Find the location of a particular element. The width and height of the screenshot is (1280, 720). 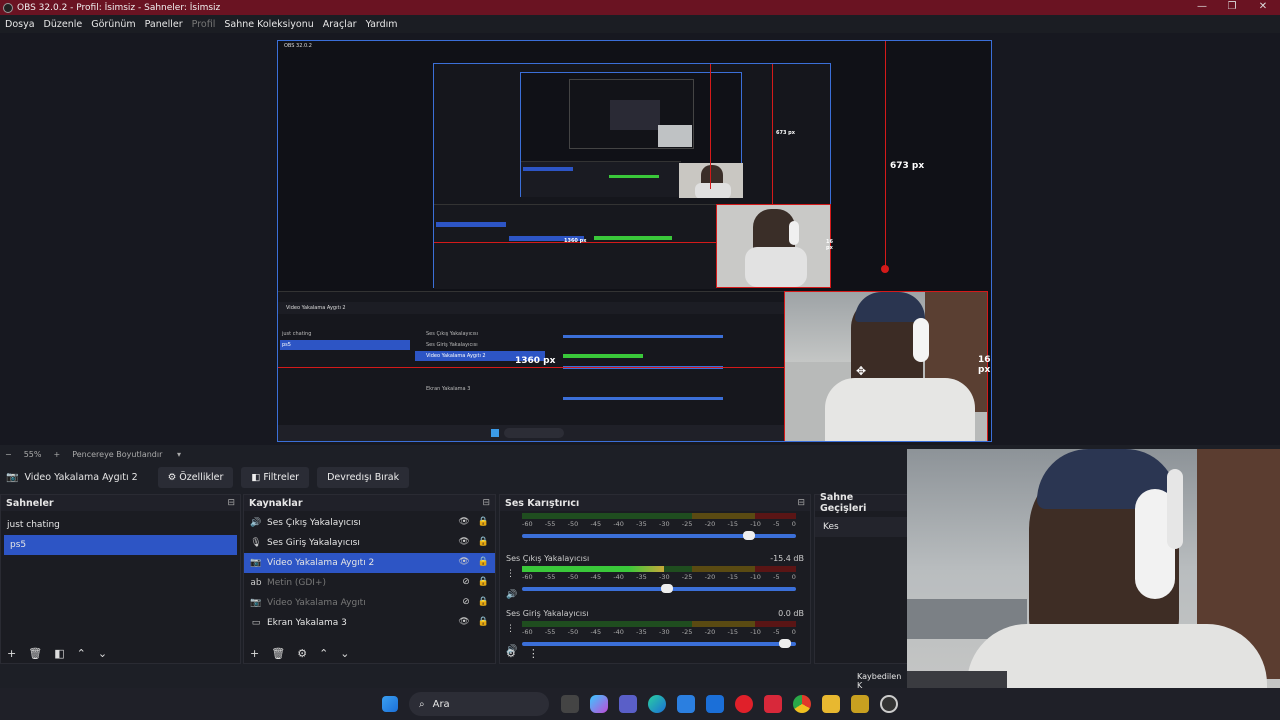

maximize-button: ❐ is located at coordinates (1232, 7).